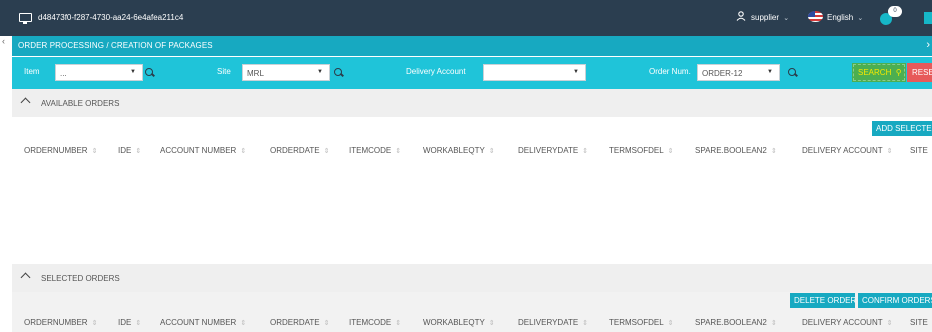 The width and height of the screenshot is (932, 332). What do you see at coordinates (25, 18) in the screenshot?
I see `monitor-icon` at bounding box center [25, 18].